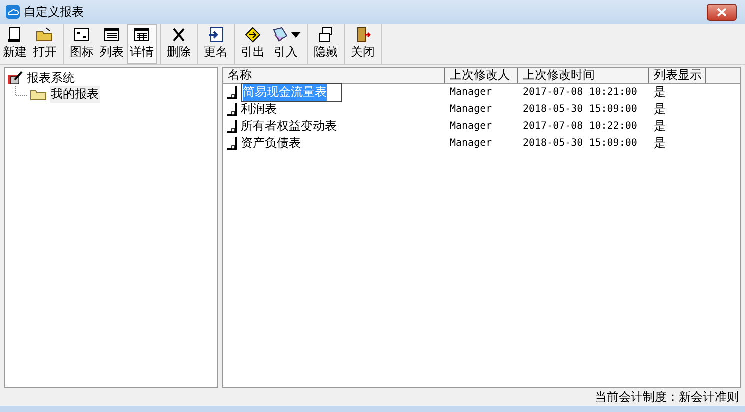 This screenshot has height=412, width=745. What do you see at coordinates (580, 126) in the screenshot?
I see `table-cell-text: 2017-07-08 10:22:00` at bounding box center [580, 126].